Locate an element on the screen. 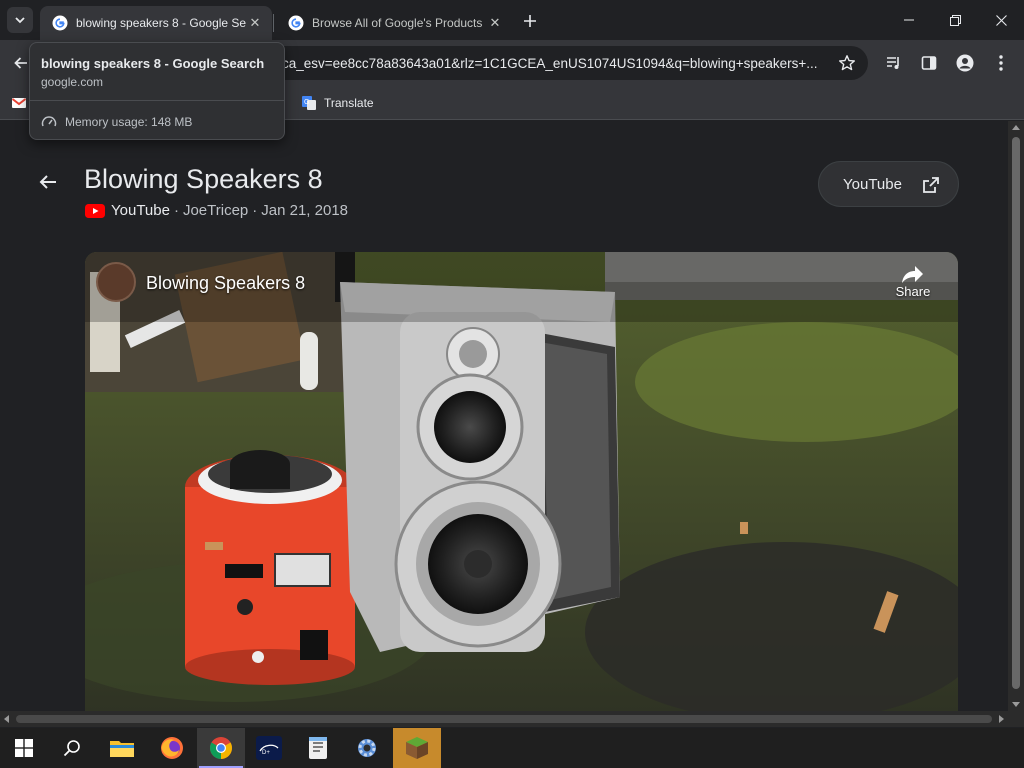 The height and width of the screenshot is (768, 1024). memory-usage: Memory usage: 148 MB is located at coordinates (116, 122).